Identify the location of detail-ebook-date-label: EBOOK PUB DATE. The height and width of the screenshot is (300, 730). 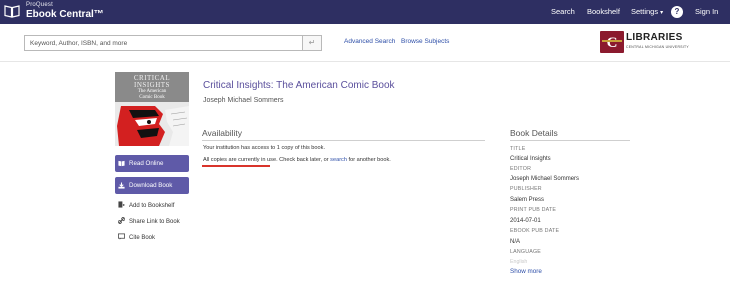
(535, 231).